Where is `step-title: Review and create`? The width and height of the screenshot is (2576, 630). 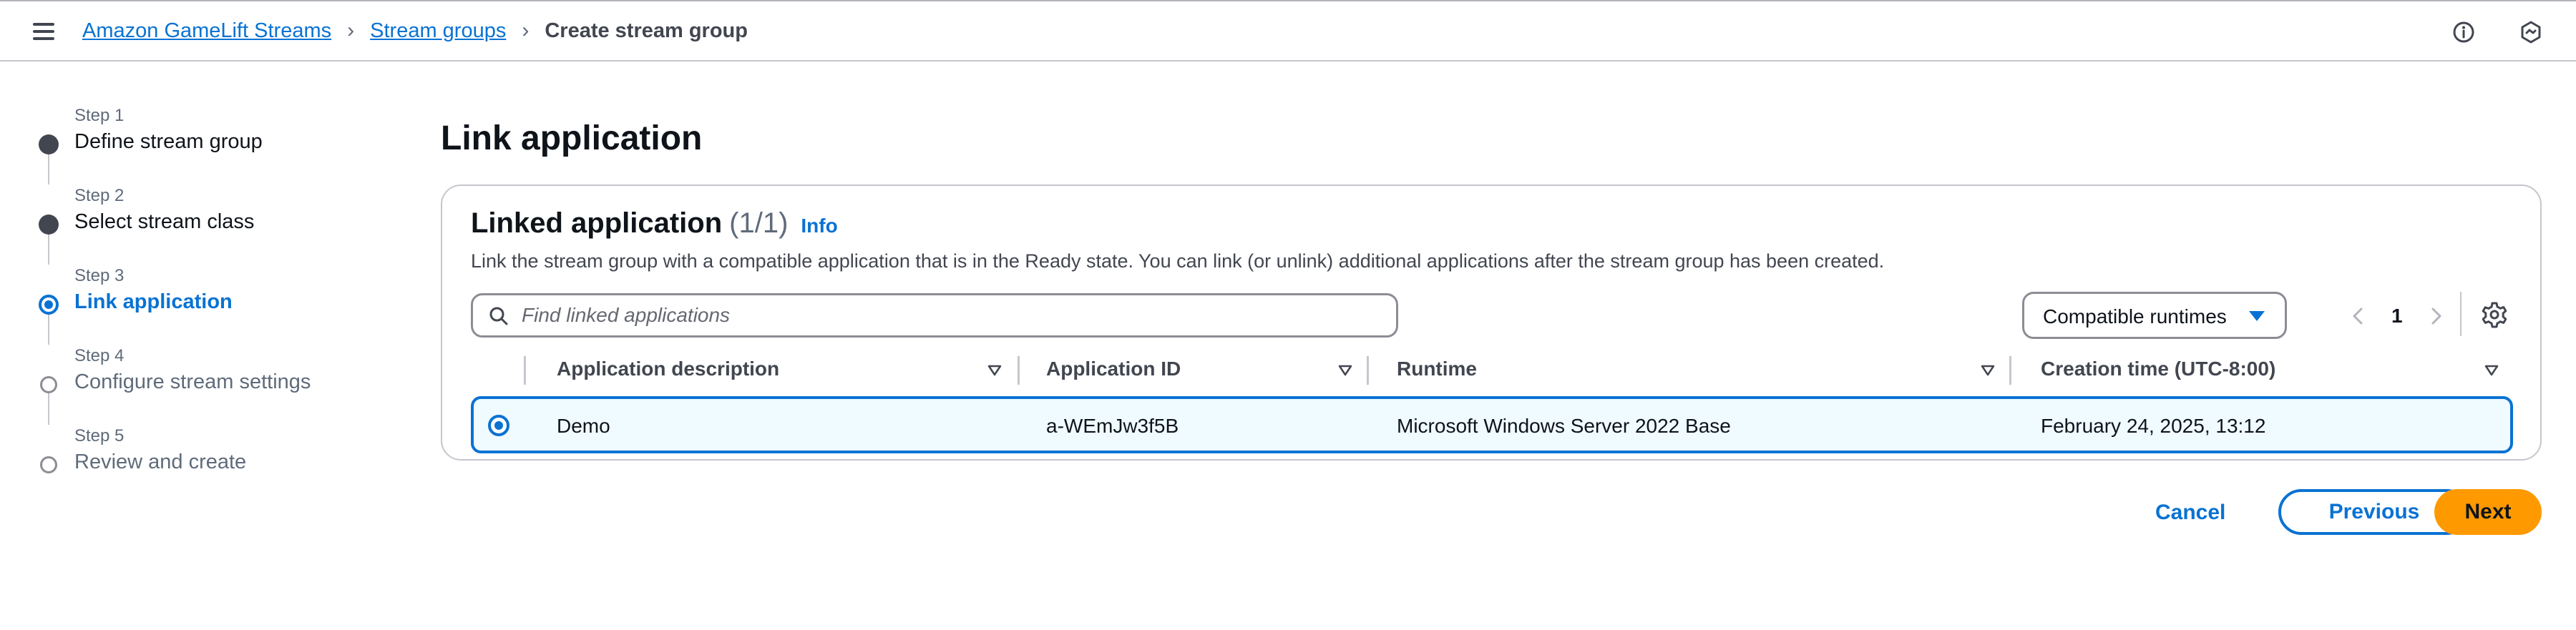 step-title: Review and create is located at coordinates (160, 462).